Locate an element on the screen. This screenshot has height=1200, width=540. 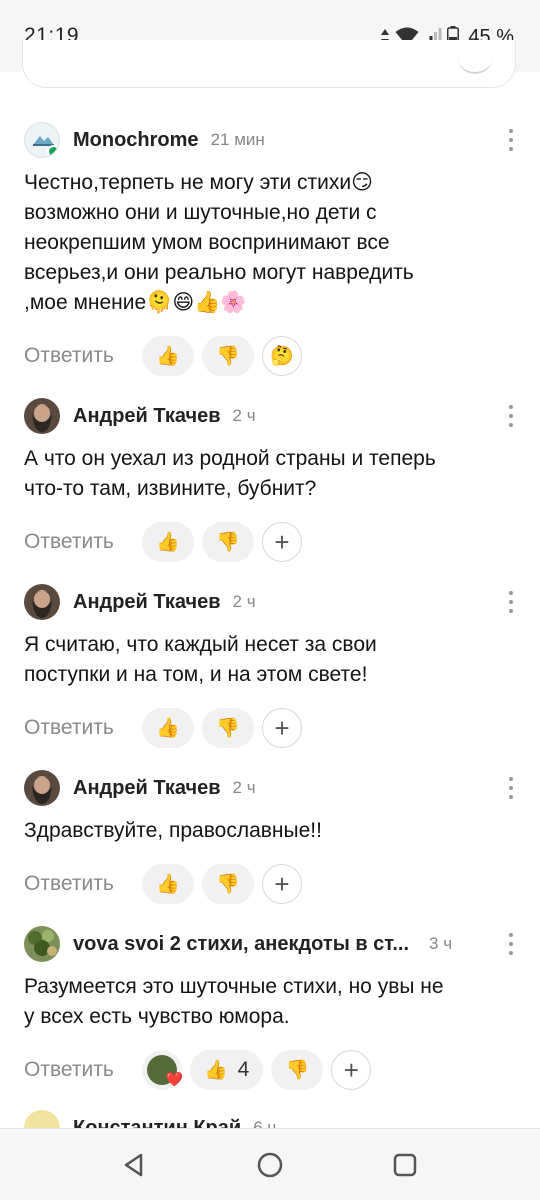
like-count: 4 is located at coordinates (243, 1069).